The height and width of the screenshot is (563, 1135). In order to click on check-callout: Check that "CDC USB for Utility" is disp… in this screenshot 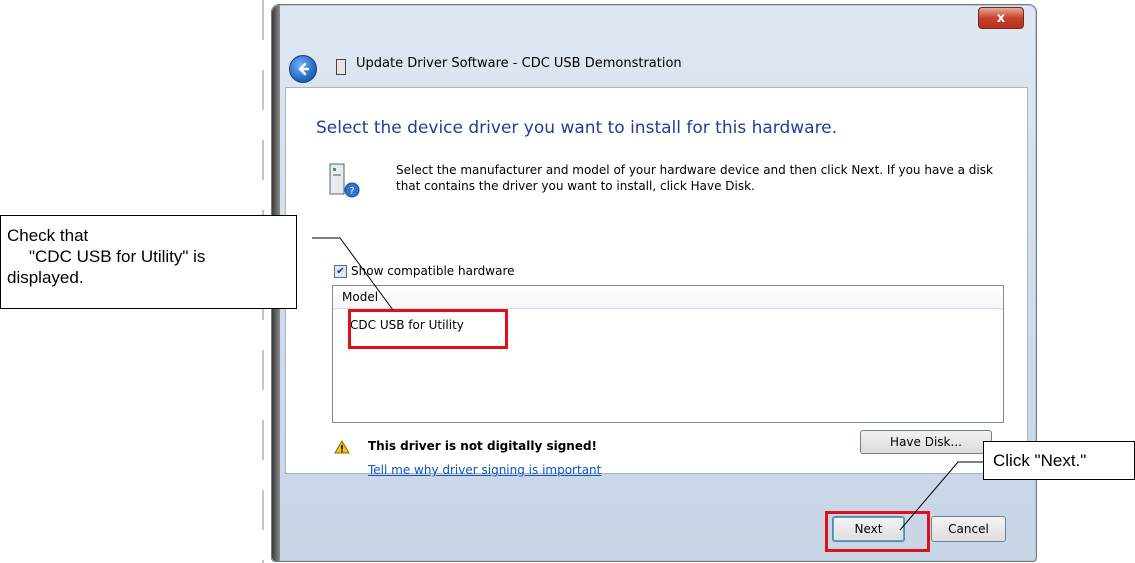, I will do `click(148, 262)`.